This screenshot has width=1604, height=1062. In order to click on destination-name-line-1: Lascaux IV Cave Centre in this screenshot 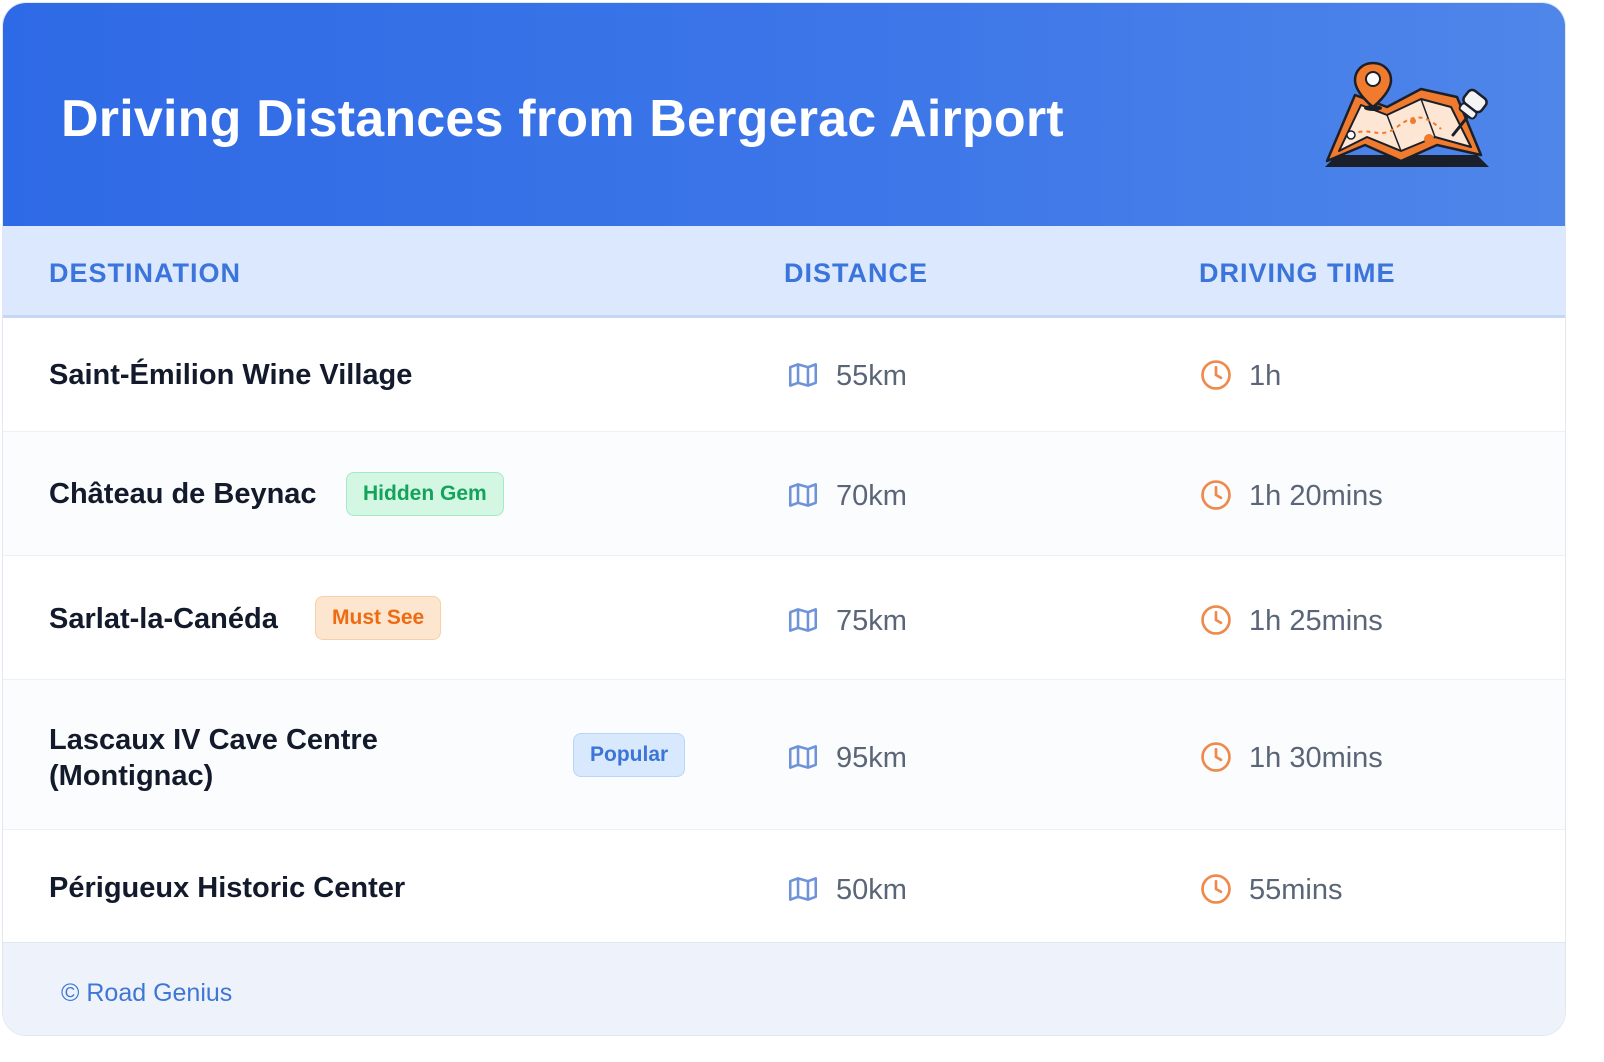, I will do `click(213, 740)`.